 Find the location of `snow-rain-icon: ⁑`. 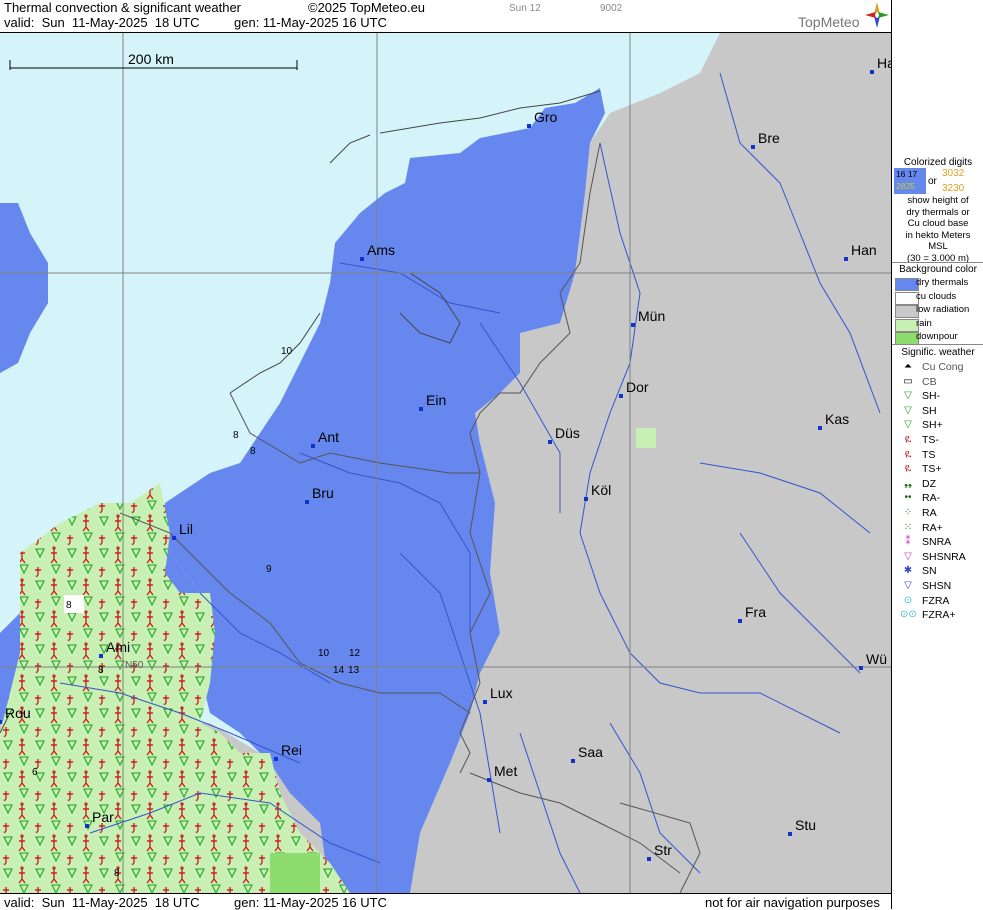

snow-rain-icon: ⁑ is located at coordinates (908, 542).